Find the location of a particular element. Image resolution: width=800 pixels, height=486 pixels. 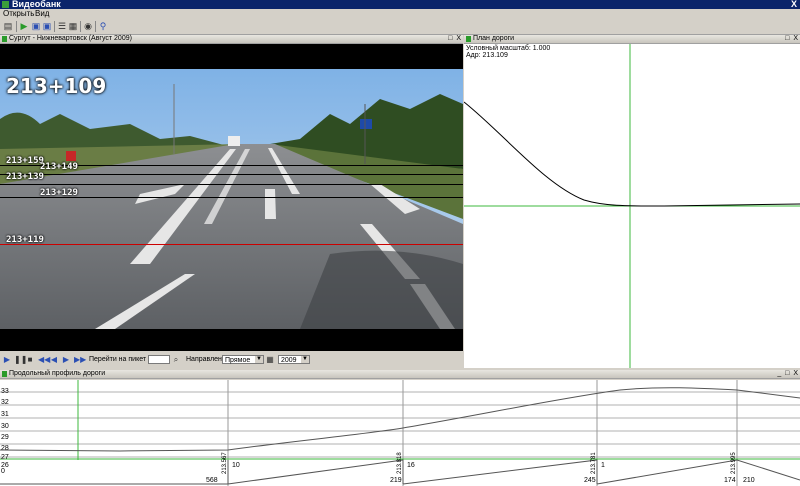

open-folder-icon: ▤ is located at coordinates (8, 26).